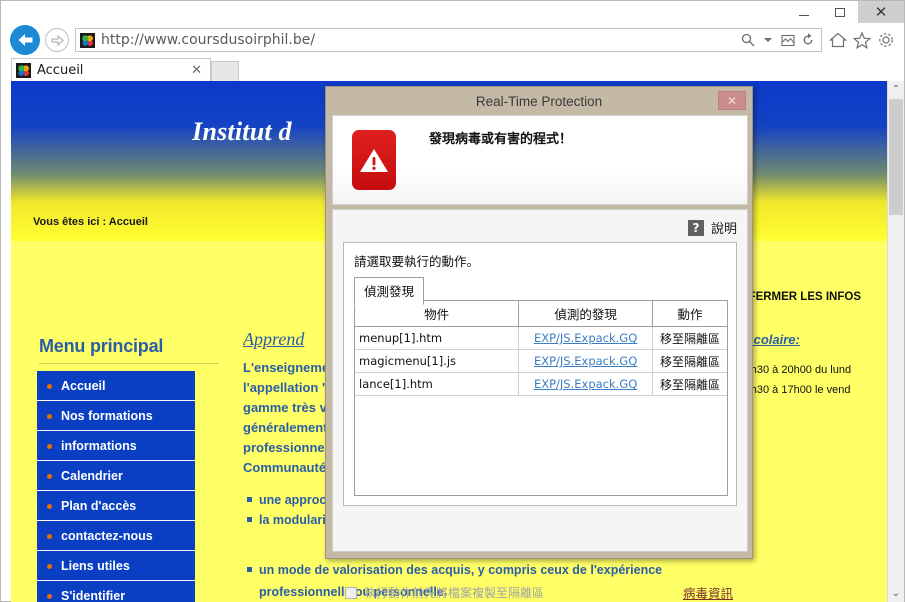  I want to click on search-icon, so click(748, 40).